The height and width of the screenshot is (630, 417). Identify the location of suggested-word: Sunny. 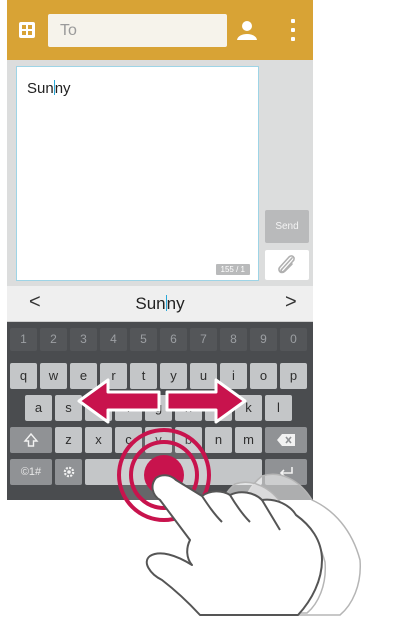
(160, 304).